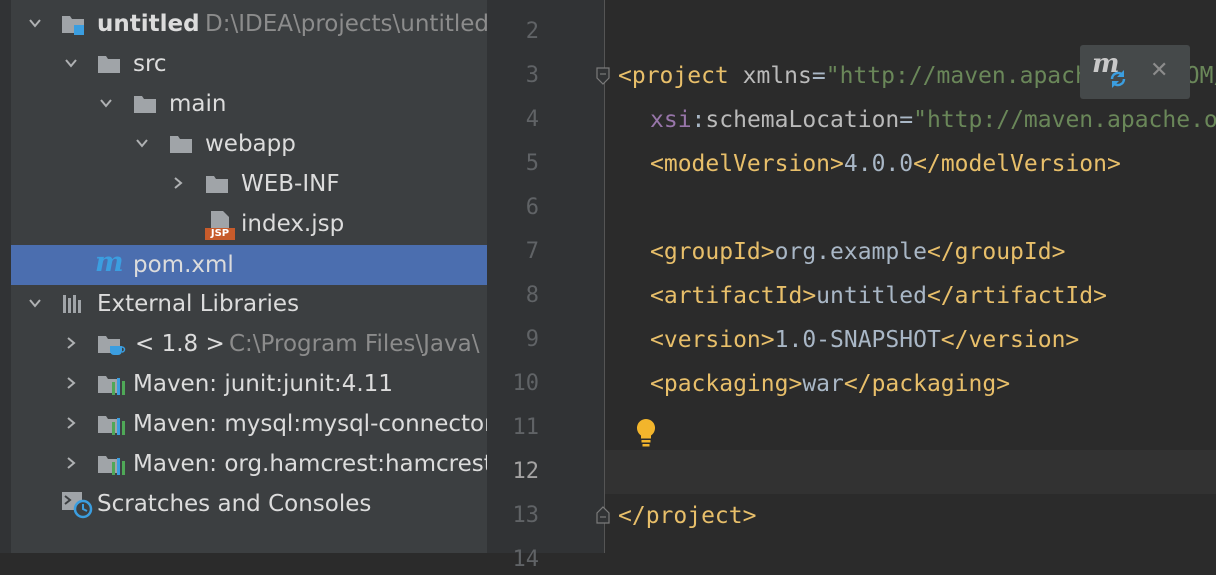 This screenshot has height=575, width=1216. Describe the element at coordinates (910, 472) in the screenshot. I see `current-line-highlight` at that location.